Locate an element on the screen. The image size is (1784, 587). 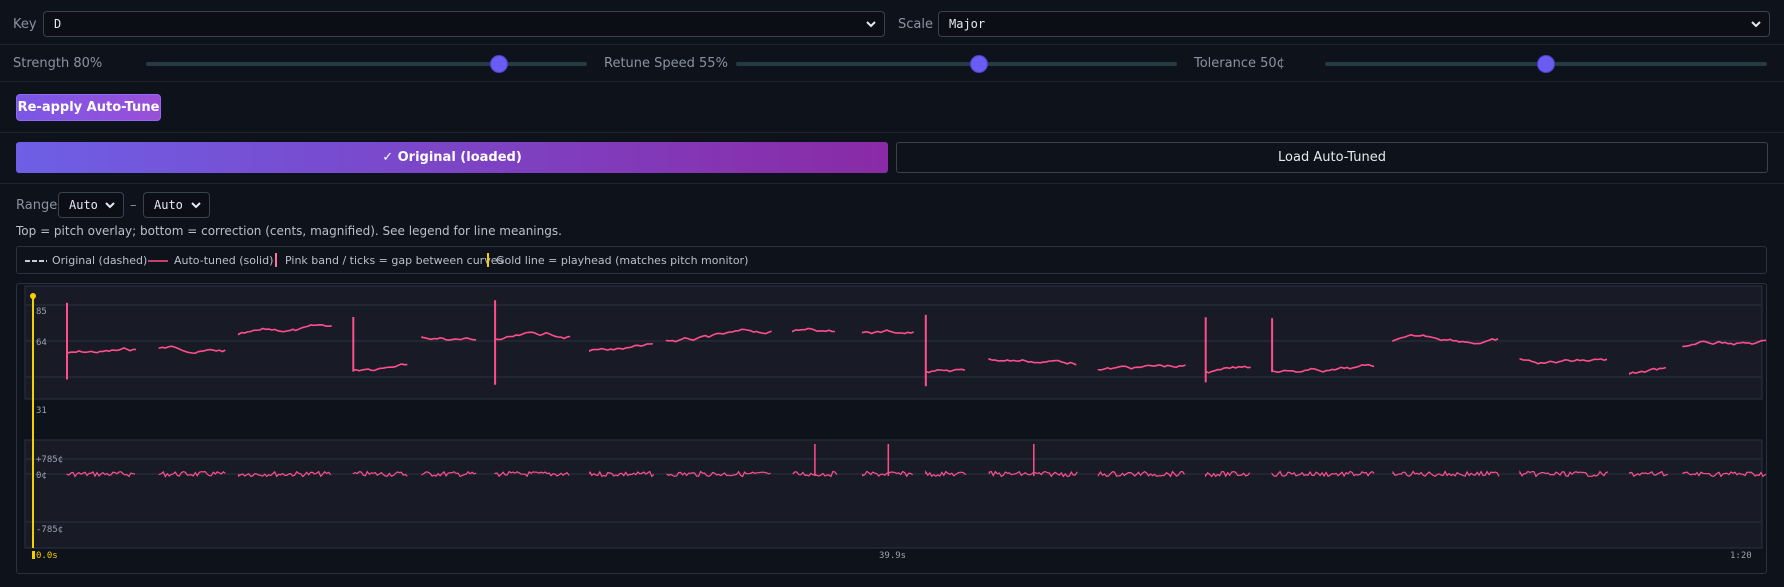
legend-gap: Pink band / ticks = gap between curves is located at coordinates (394, 260).